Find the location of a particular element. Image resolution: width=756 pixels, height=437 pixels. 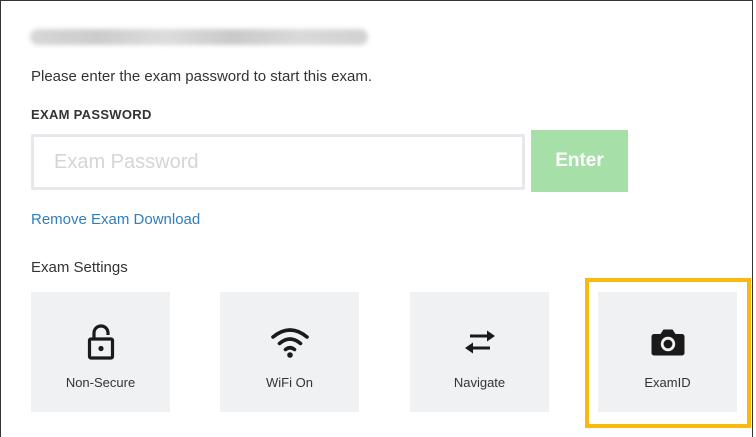

exam-settings-heading: Exam Settings is located at coordinates (79, 267).